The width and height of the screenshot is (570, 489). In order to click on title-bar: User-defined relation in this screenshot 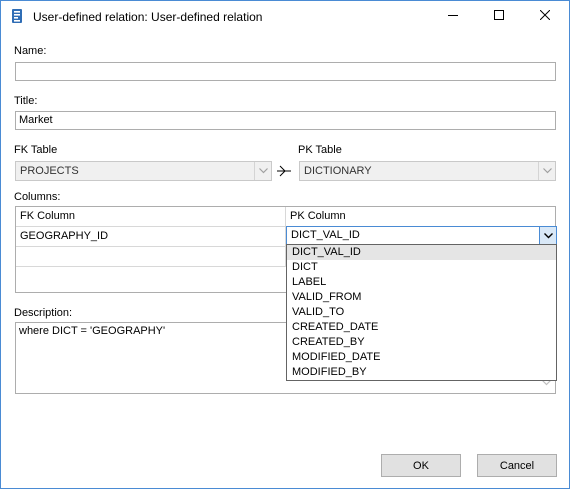, I will do `click(285, 16)`.